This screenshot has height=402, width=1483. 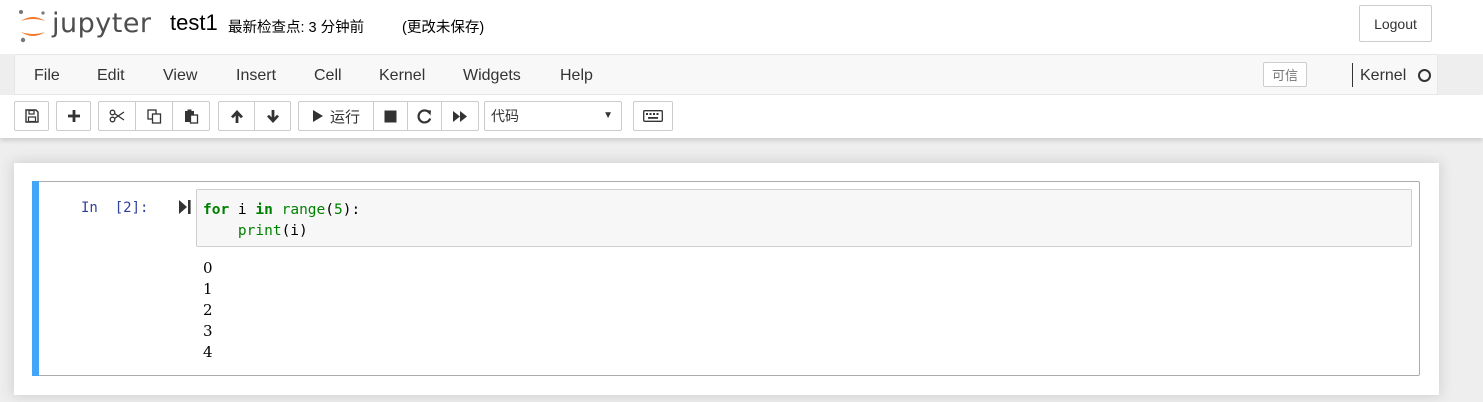 What do you see at coordinates (351, 210) in the screenshot?
I see `paren-close: ):` at bounding box center [351, 210].